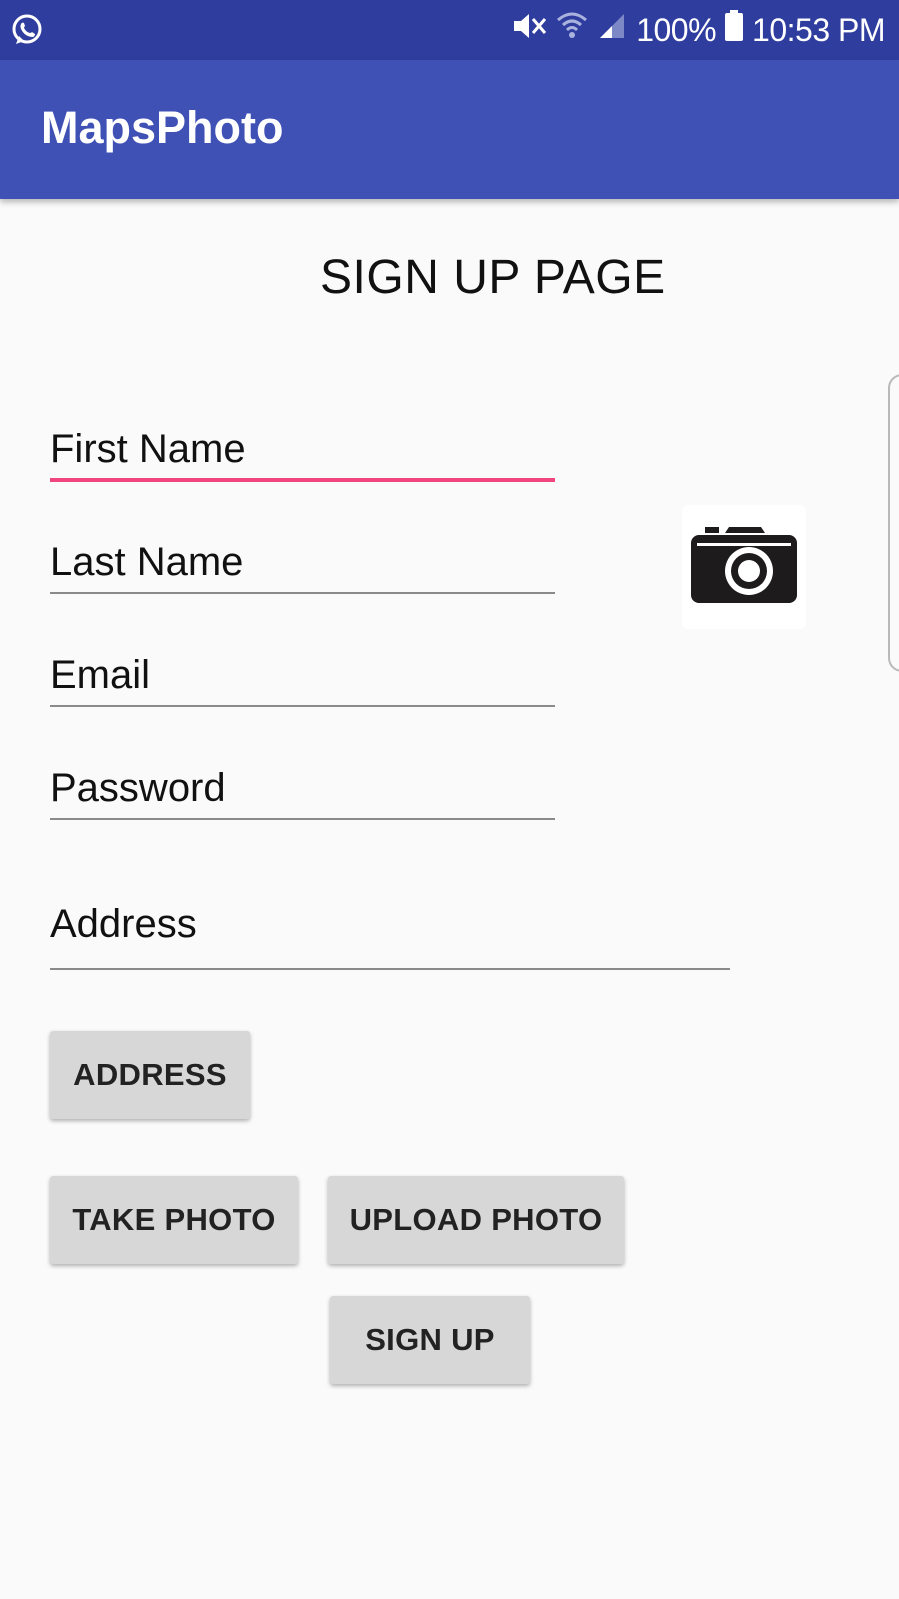 This screenshot has width=899, height=1599. Describe the element at coordinates (430, 1340) in the screenshot. I see `sign-up-button: SIGN UP` at that location.